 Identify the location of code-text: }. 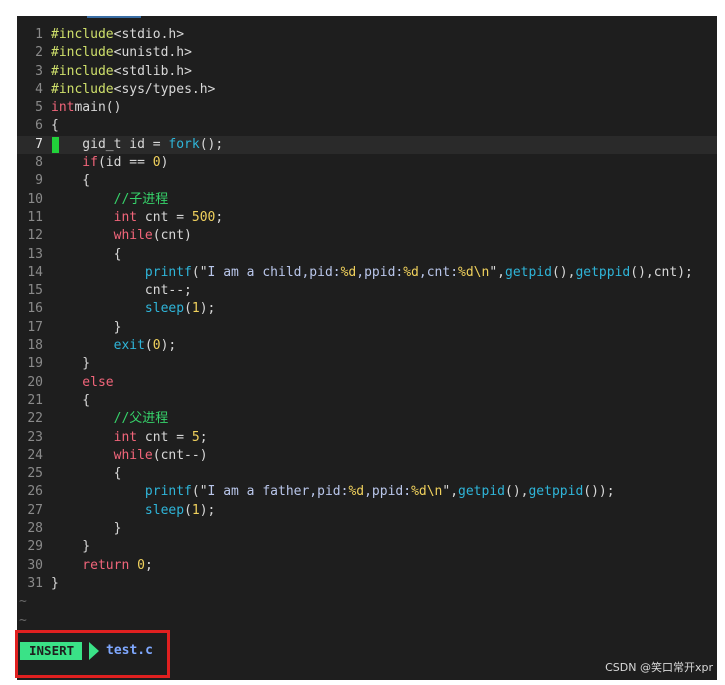
(86, 528).